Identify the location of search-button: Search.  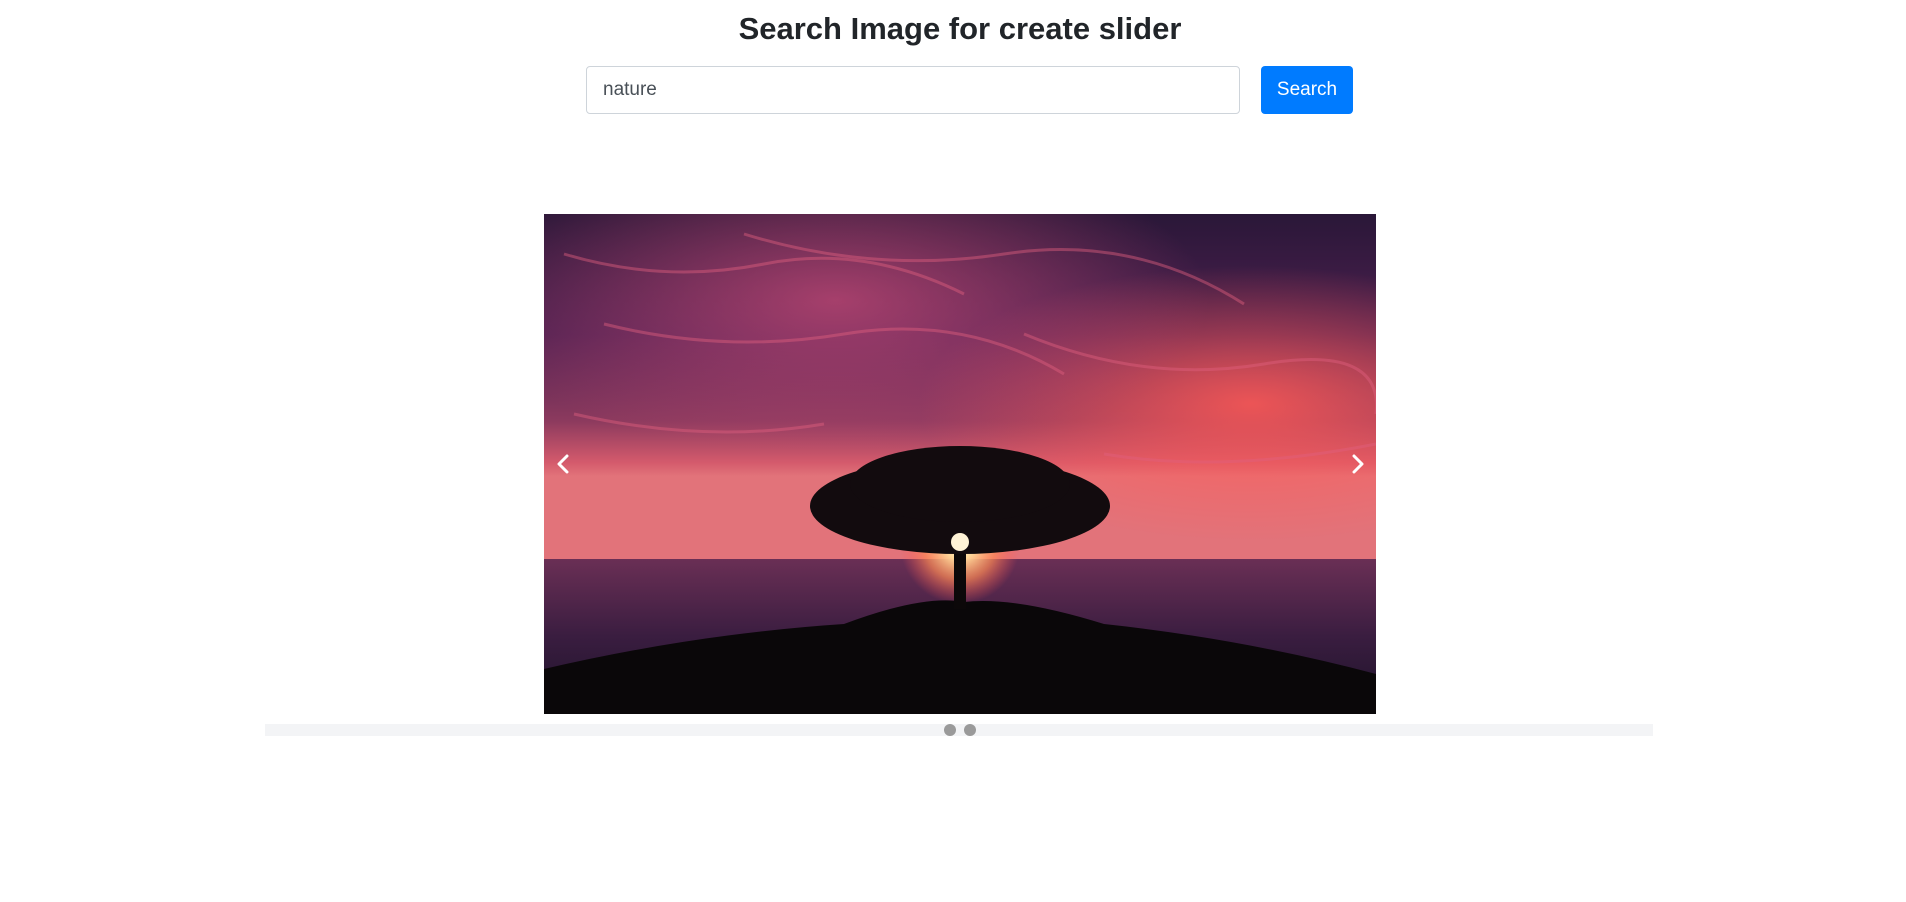
(1307, 90).